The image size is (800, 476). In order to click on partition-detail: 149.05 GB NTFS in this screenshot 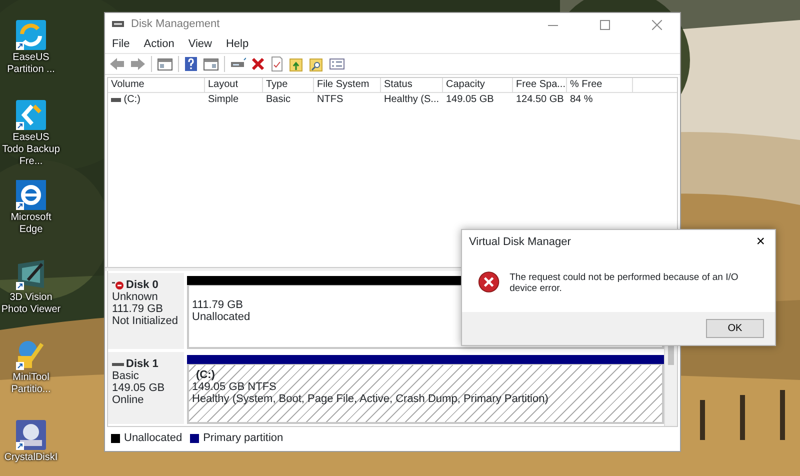, I will do `click(235, 387)`.